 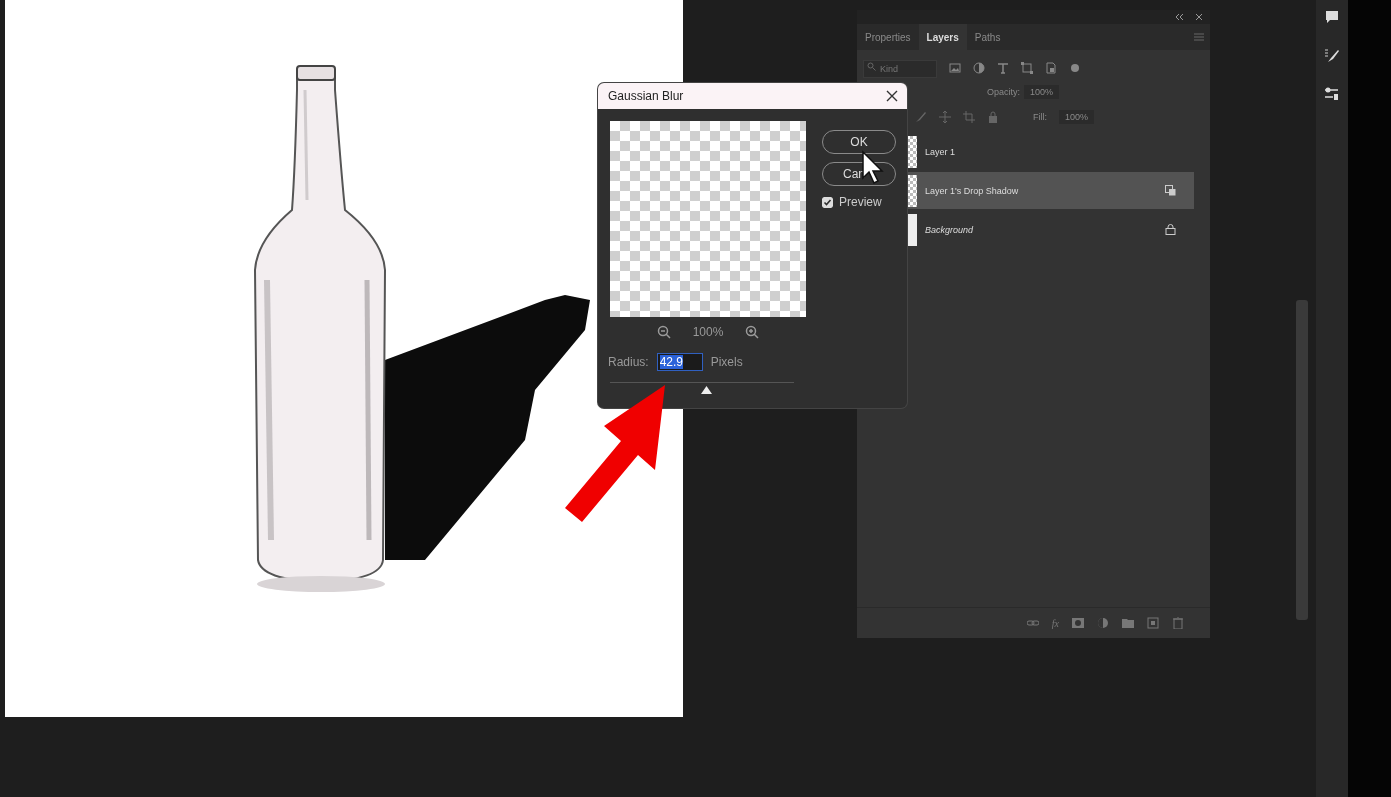 What do you see at coordinates (1179, 17) in the screenshot?
I see `collapse-icon` at bounding box center [1179, 17].